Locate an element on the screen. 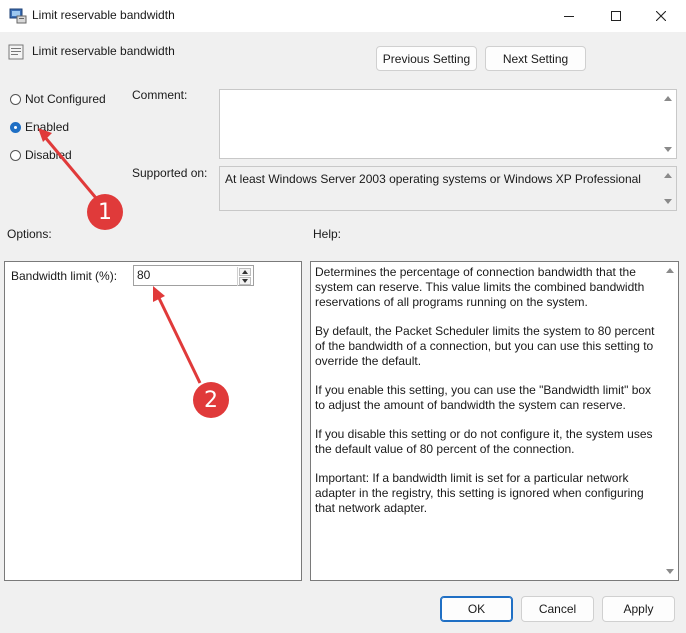 The width and height of the screenshot is (686, 633). annotation-badge-1: 1 is located at coordinates (105, 212).